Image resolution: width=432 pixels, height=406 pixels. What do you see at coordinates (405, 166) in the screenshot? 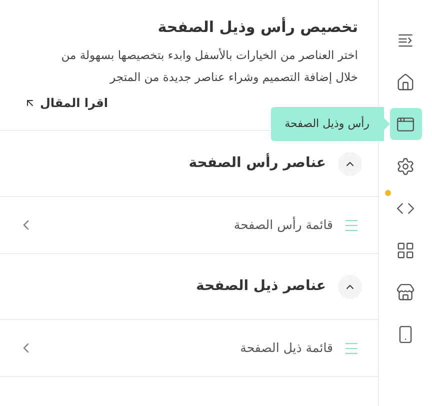
I see `settings-icon` at bounding box center [405, 166].